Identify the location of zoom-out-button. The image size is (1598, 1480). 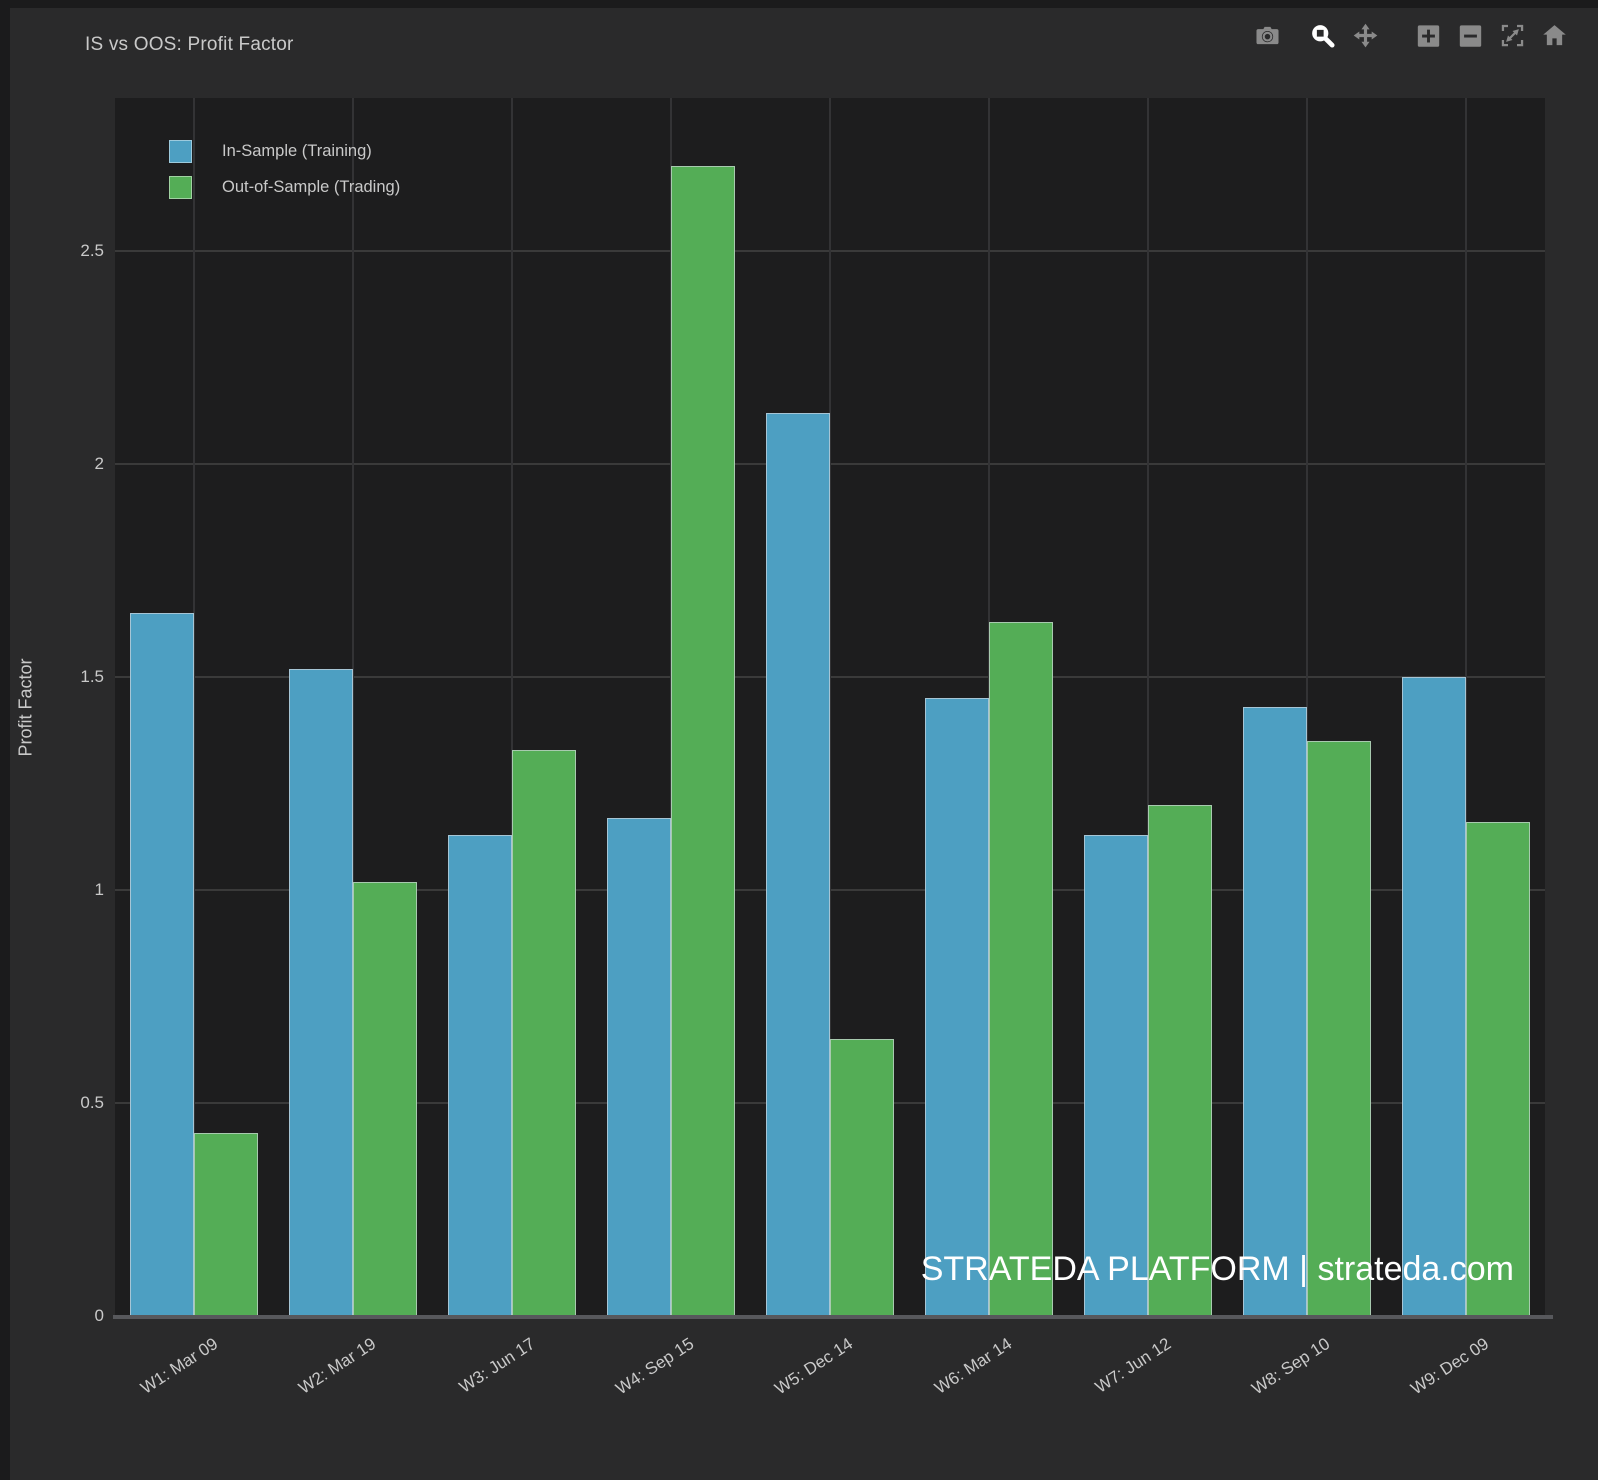
(1470, 35).